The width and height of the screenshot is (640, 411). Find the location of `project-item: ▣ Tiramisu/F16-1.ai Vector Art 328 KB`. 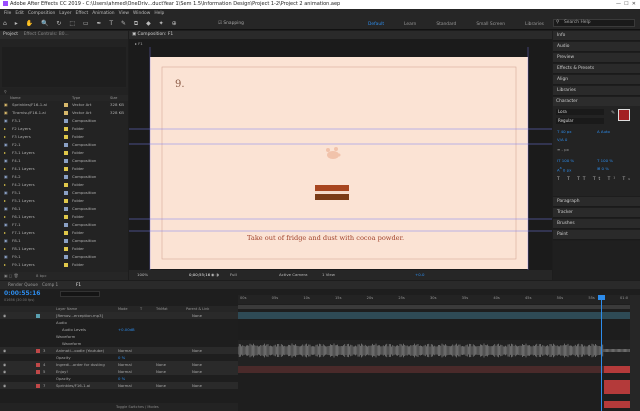

project-item: ▣ Tiramisu/F16-1.ai Vector Art 328 KB is located at coordinates (64, 112).